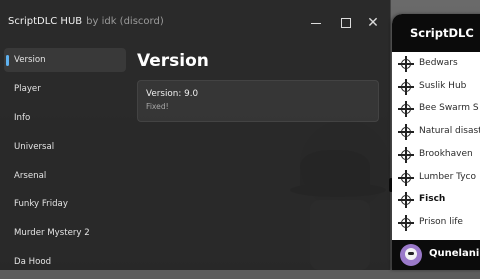  What do you see at coordinates (125, 21) in the screenshot?
I see `window-subtitle: by idk (discord)` at bounding box center [125, 21].